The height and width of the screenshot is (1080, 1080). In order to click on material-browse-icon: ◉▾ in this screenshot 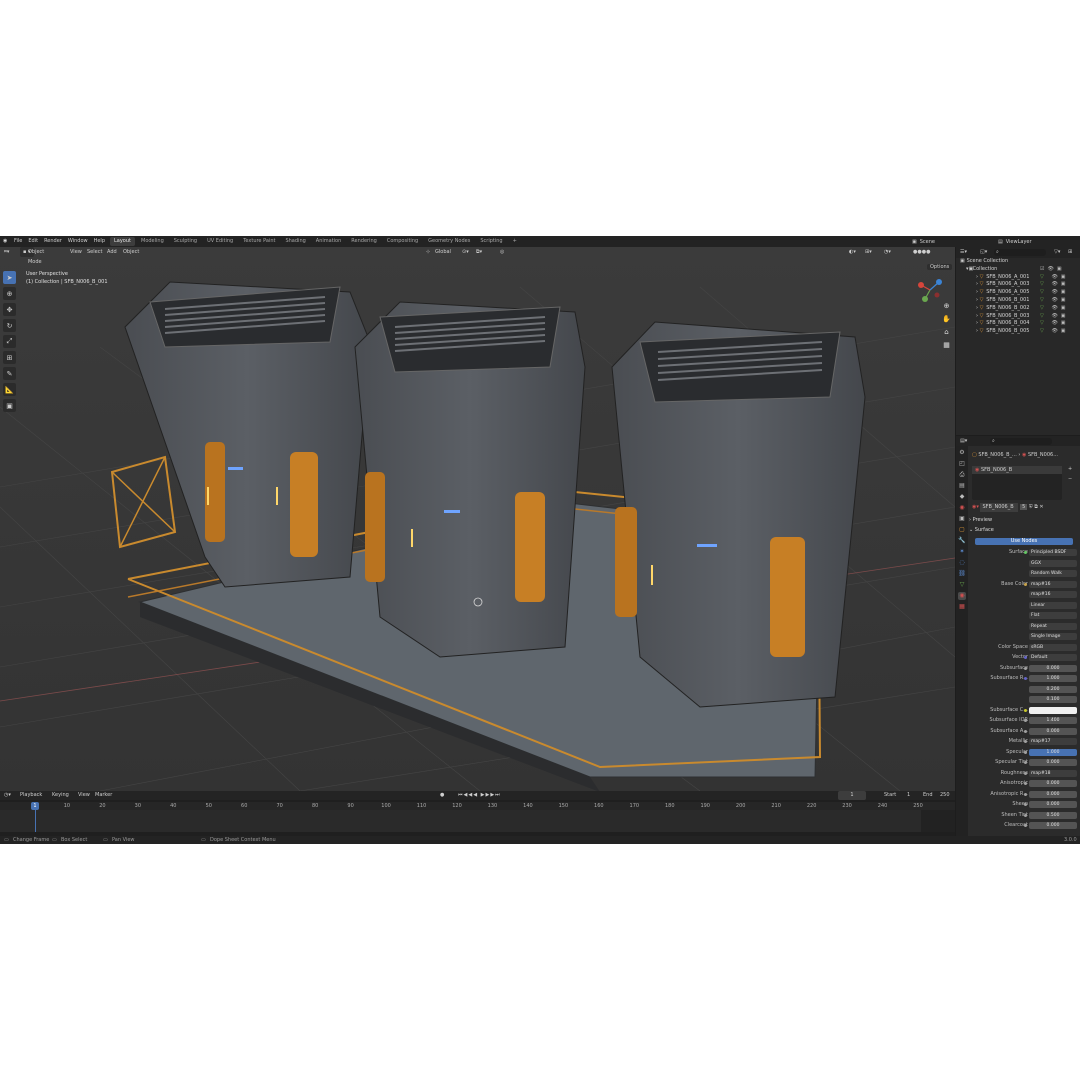, I will do `click(975, 507)`.